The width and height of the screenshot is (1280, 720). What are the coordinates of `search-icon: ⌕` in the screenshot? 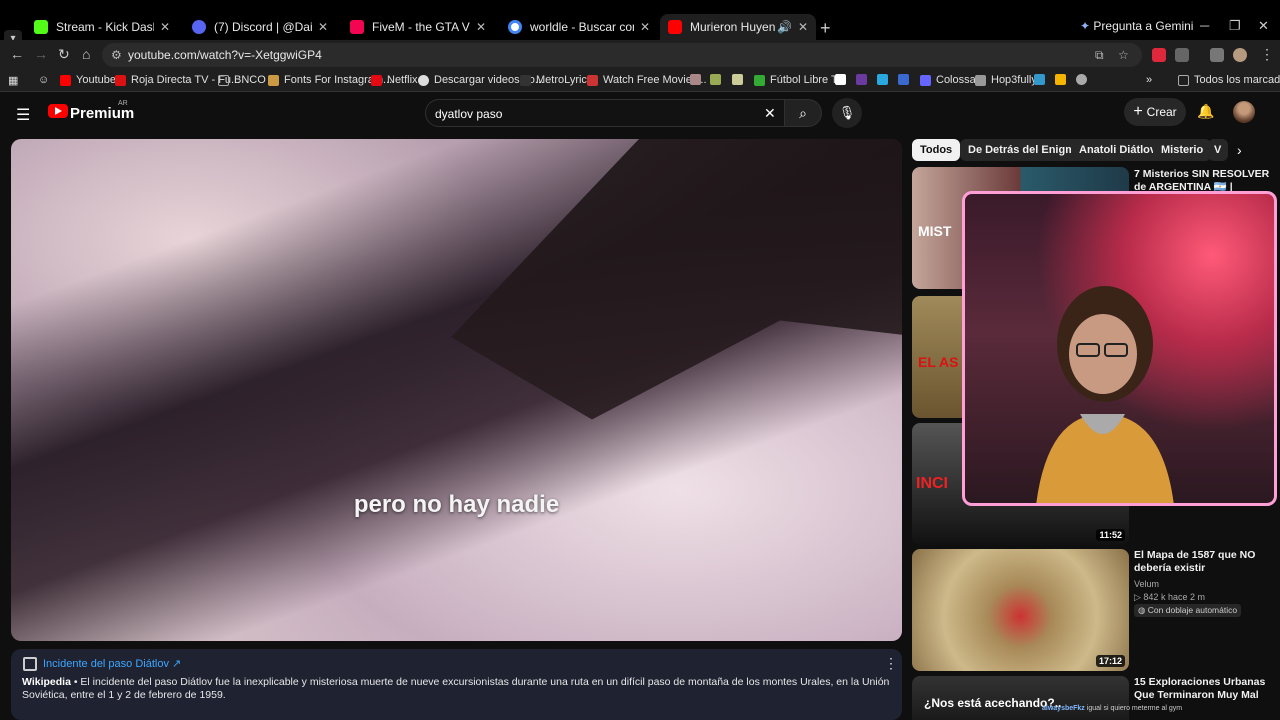 It's located at (803, 113).